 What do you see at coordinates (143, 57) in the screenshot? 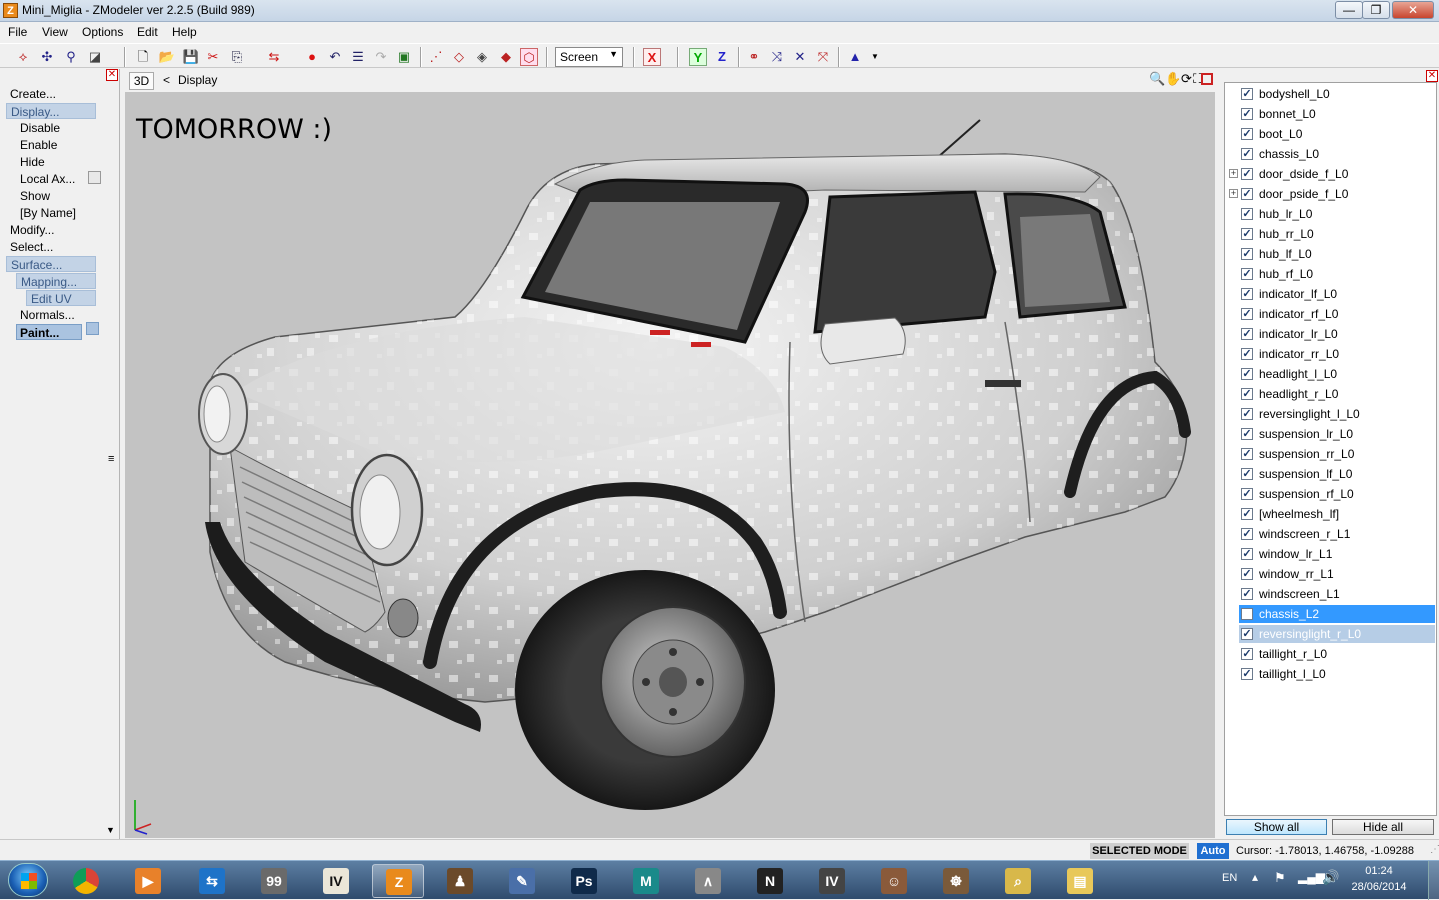
I see `new-file-icon: 🗋` at bounding box center [143, 57].